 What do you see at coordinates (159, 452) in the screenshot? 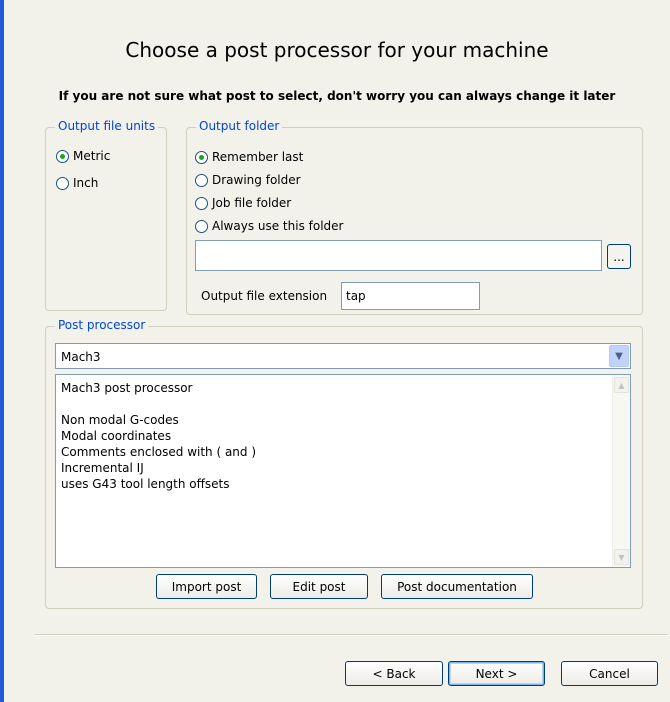
I see `post-description-line: Comments enclosed with ( and )` at bounding box center [159, 452].